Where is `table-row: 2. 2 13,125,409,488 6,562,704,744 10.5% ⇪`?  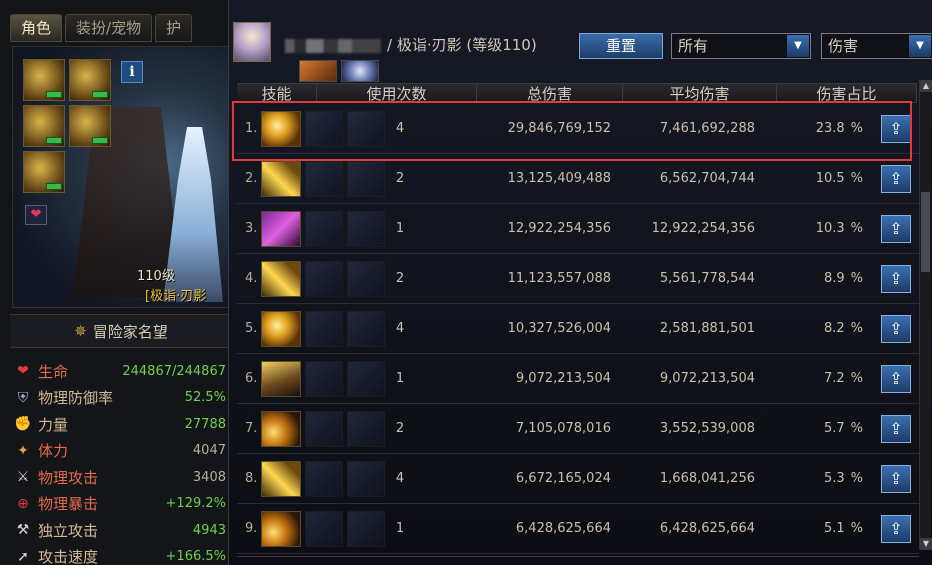
table-row: 2. 2 13,125,409,488 6,562,704,744 10.5% ⇪ is located at coordinates (578, 179).